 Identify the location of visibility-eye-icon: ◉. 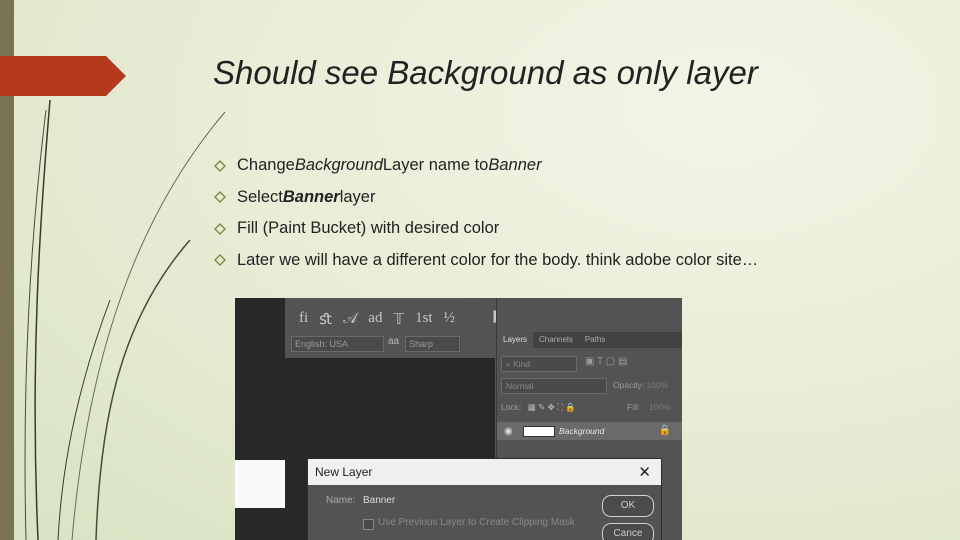
(508, 431).